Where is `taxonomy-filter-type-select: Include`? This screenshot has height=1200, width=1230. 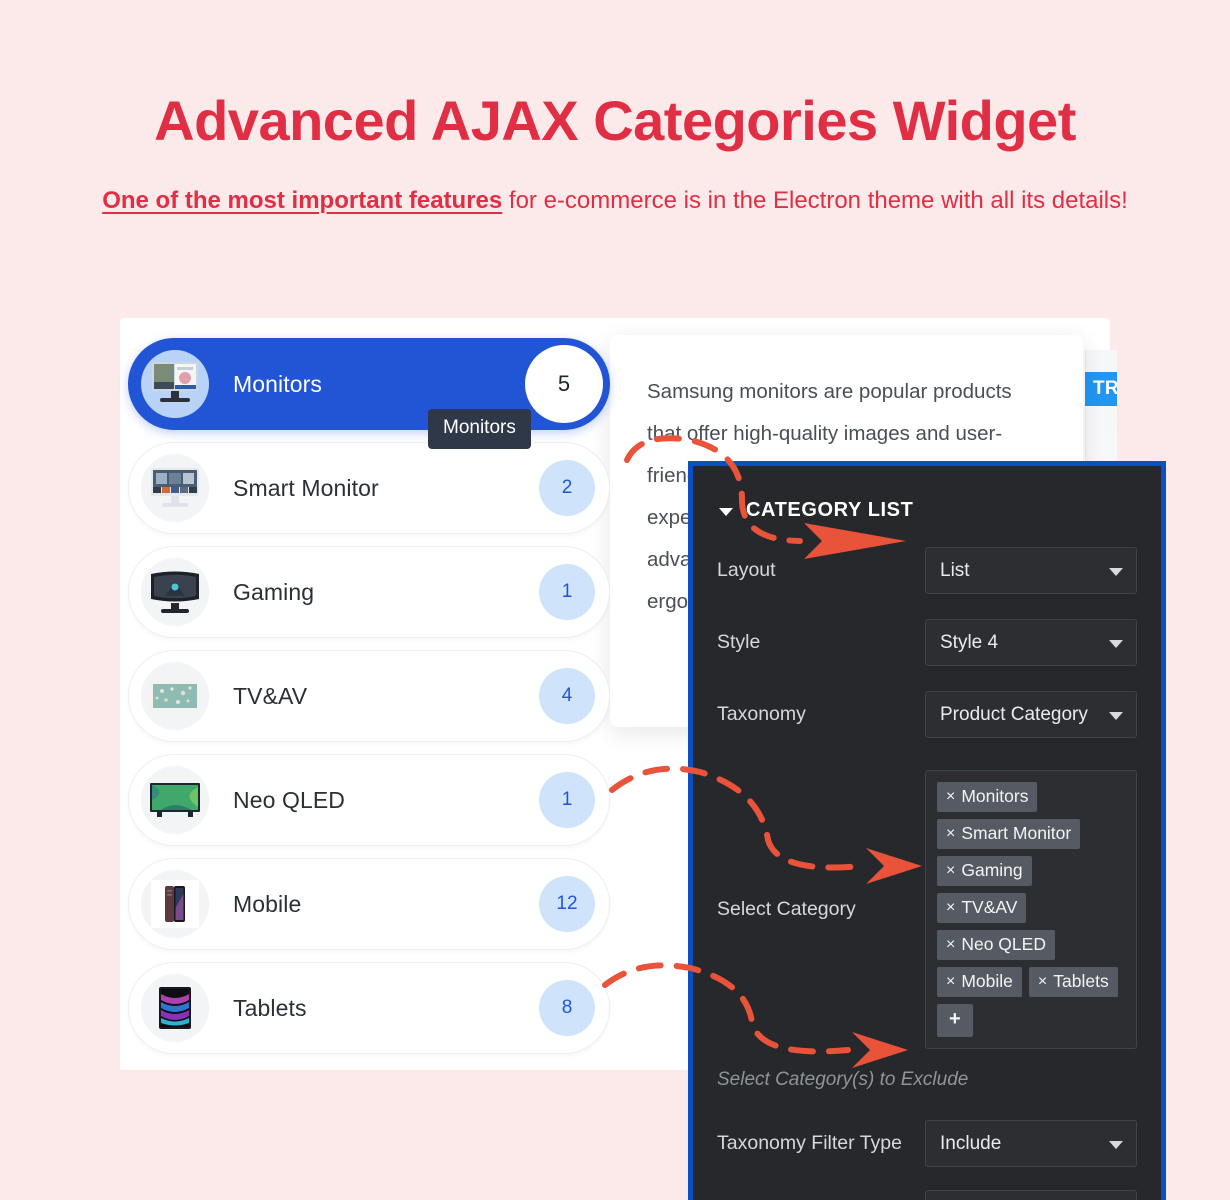 taxonomy-filter-type-select: Include is located at coordinates (1031, 1143).